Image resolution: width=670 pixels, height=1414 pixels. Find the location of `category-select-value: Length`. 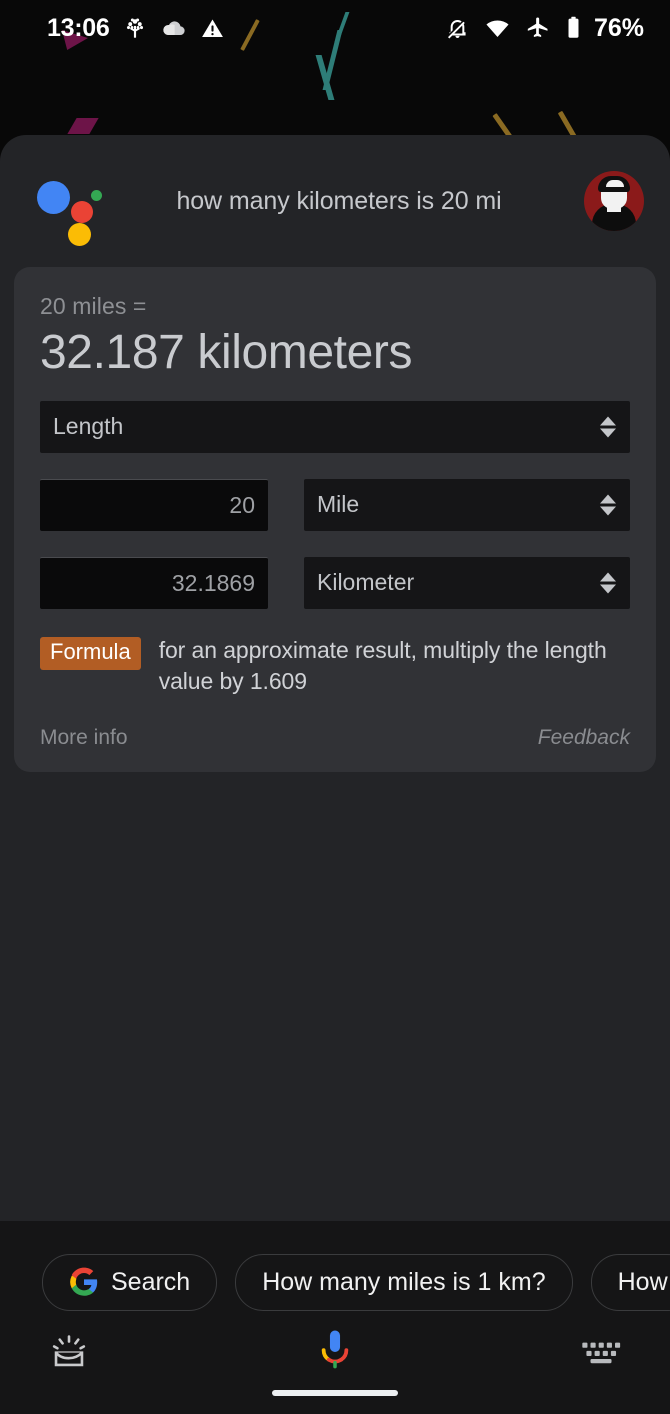

category-select-value: Length is located at coordinates (88, 426).